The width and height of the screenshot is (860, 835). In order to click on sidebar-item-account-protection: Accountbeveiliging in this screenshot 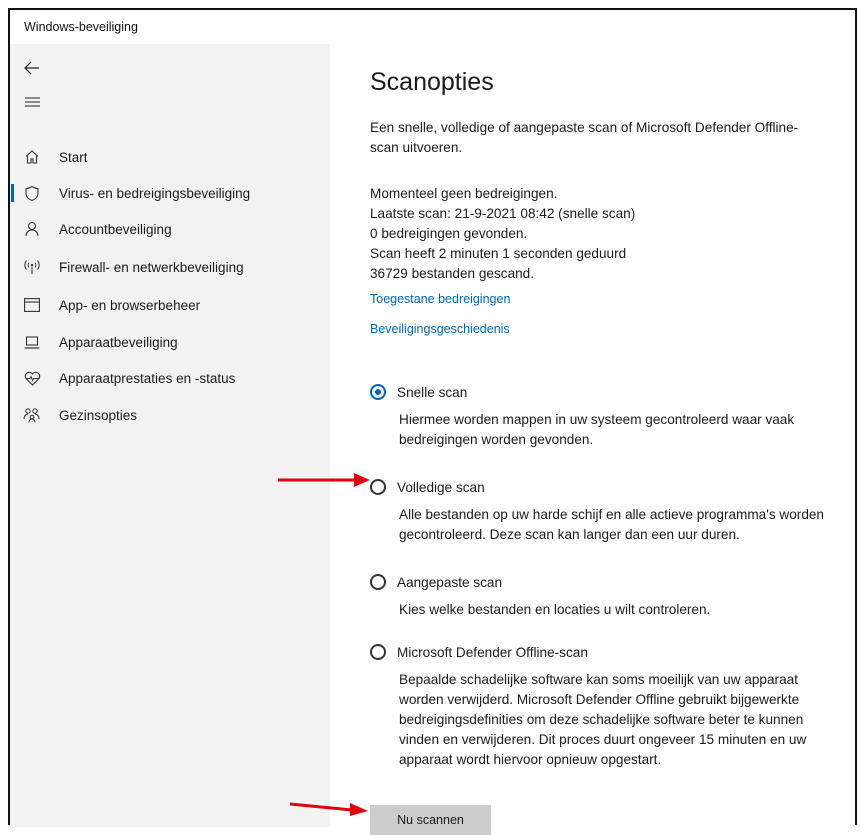, I will do `click(170, 229)`.